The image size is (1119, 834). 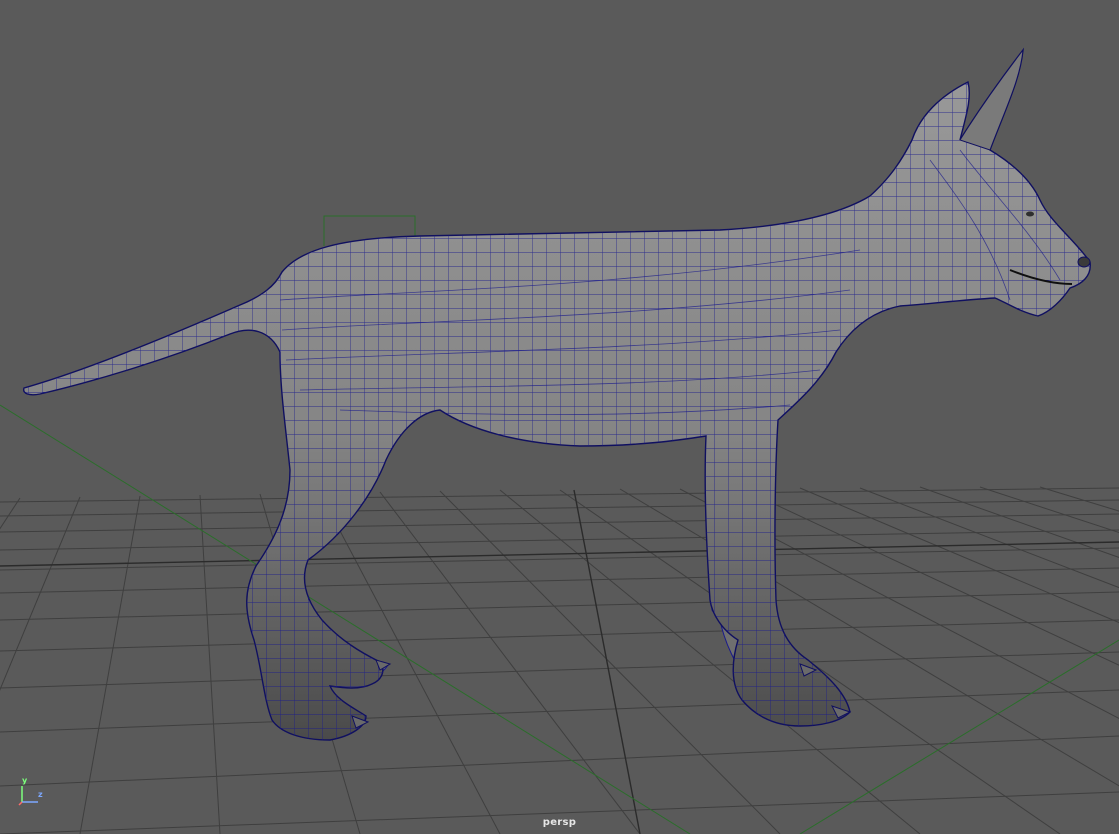 I want to click on view-axis-gizmo: y z, so click(x=31, y=793).